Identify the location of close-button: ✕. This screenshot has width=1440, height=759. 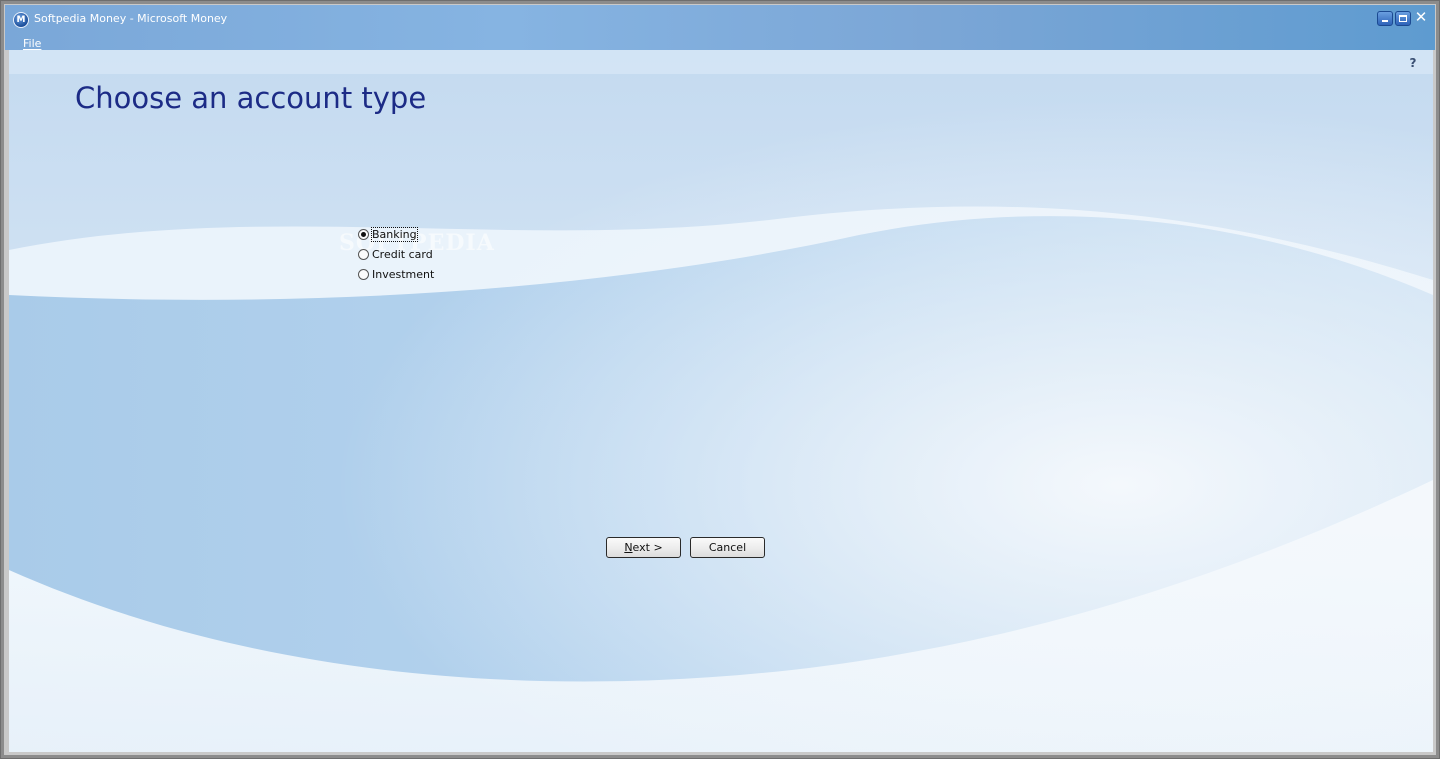
(1421, 17).